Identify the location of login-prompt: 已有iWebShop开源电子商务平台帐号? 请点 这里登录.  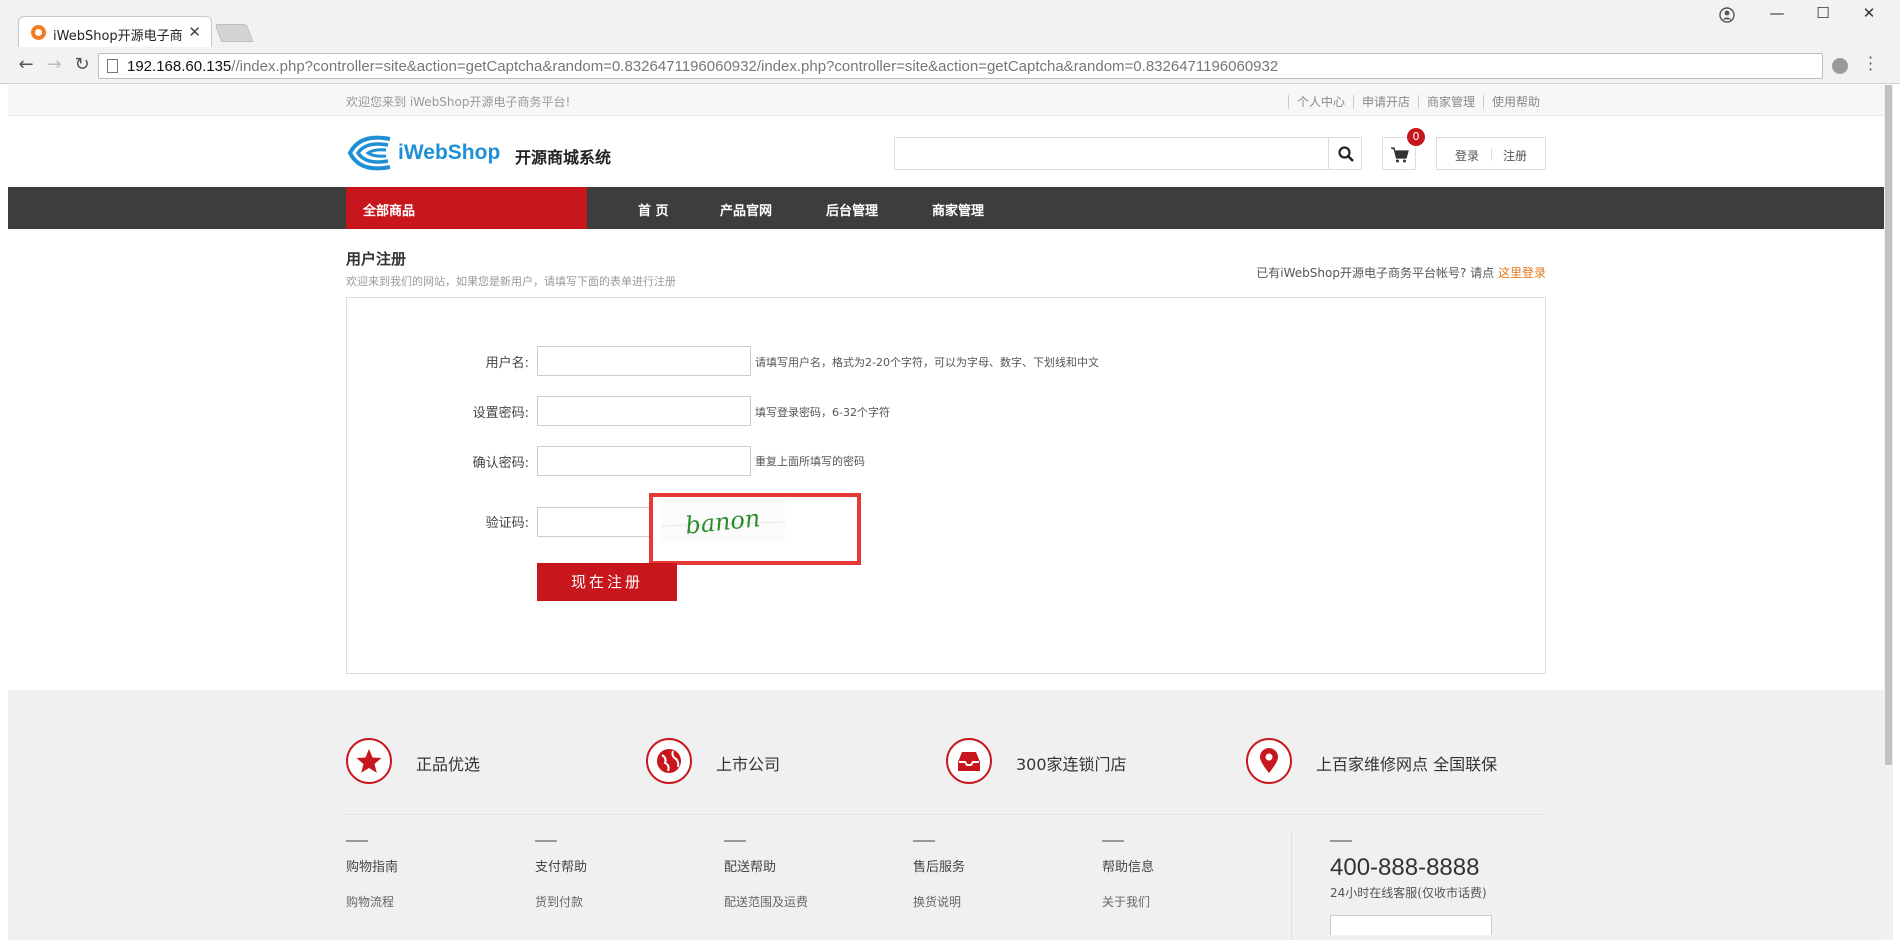
(1401, 272).